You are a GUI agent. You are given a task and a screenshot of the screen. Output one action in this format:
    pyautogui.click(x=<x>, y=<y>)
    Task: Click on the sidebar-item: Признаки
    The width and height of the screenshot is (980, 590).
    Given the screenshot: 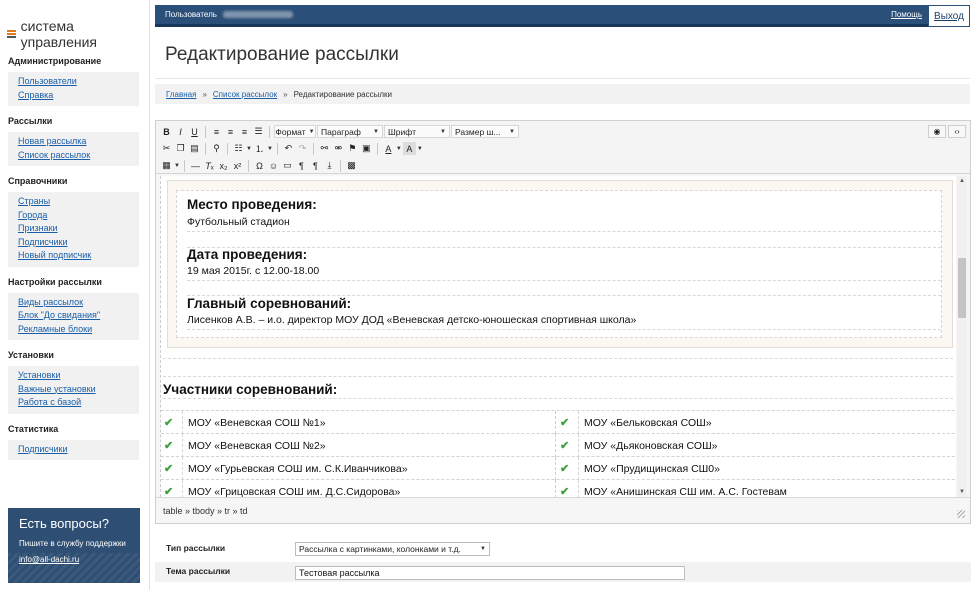 What is the action you would take?
    pyautogui.click(x=73, y=229)
    